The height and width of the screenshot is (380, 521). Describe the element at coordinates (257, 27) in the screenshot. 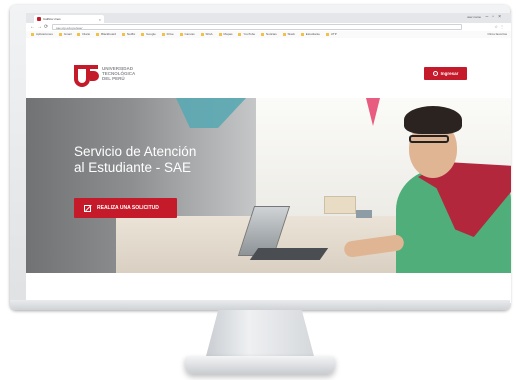

I see `url-input: sae.utp.edu.pe/sae/` at that location.